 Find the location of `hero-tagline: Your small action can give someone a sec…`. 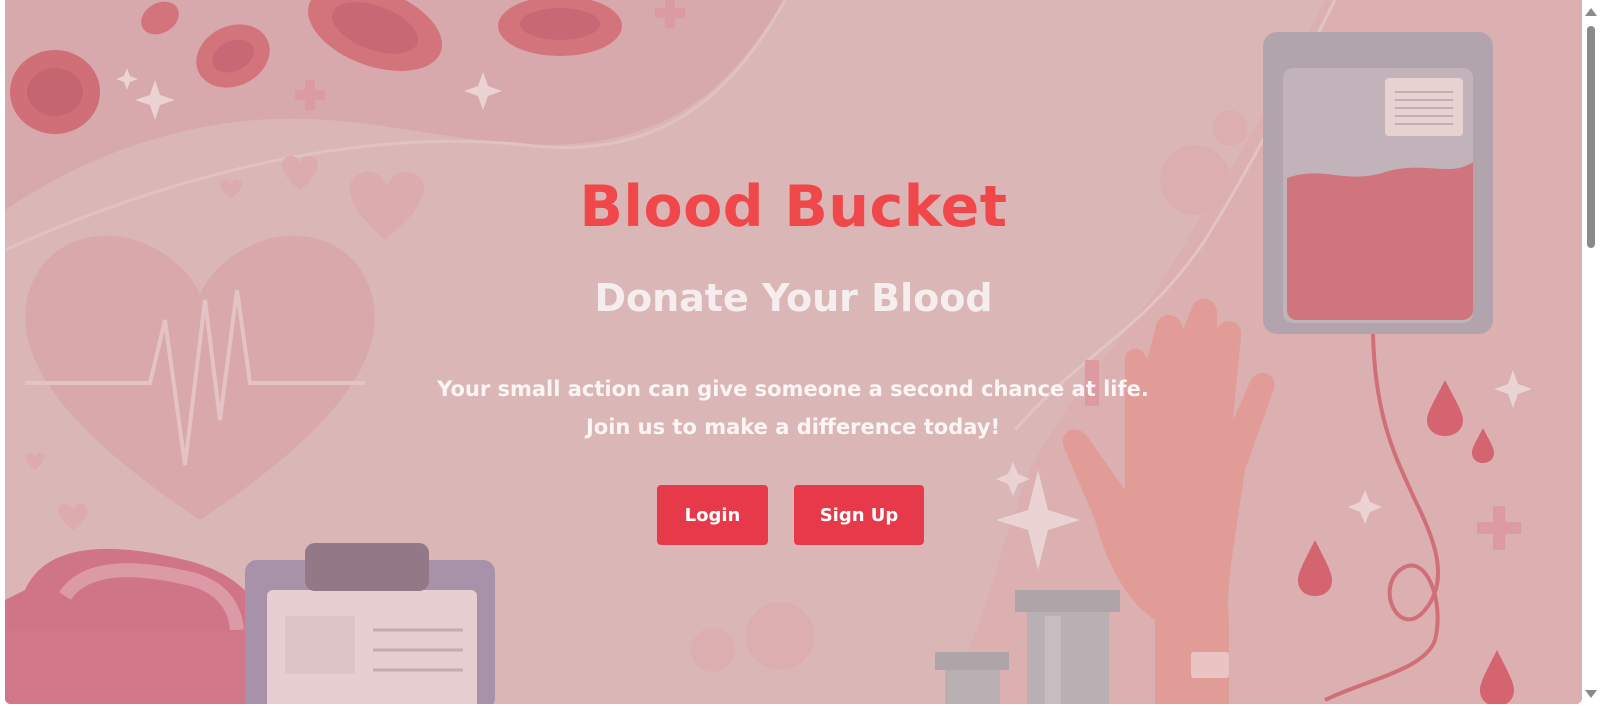

hero-tagline: Your small action can give someone a sec… is located at coordinates (793, 408).